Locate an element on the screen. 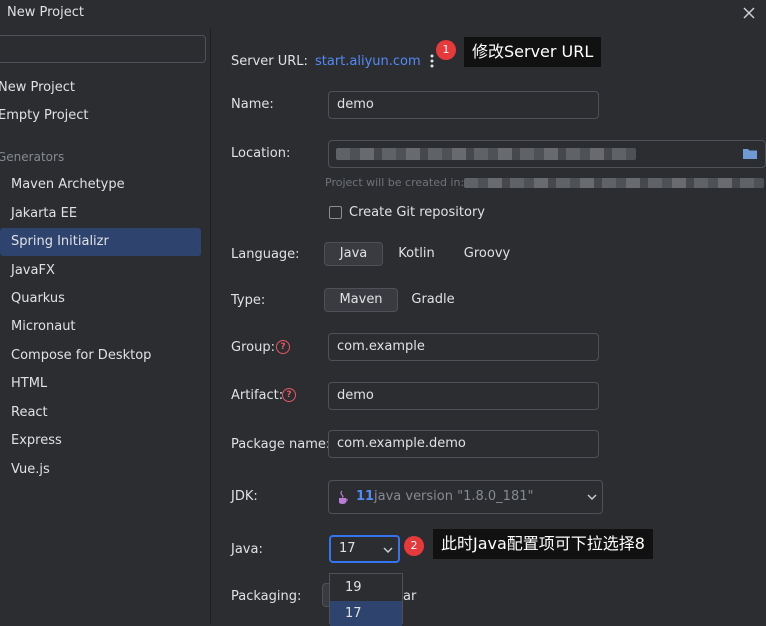 Image resolution: width=766 pixels, height=626 pixels. java-version-select: 17 is located at coordinates (364, 549).